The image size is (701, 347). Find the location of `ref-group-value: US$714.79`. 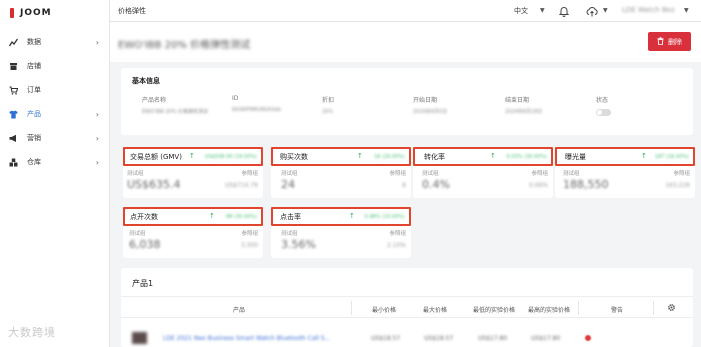

ref-group-value: US$714.79 is located at coordinates (241, 185).